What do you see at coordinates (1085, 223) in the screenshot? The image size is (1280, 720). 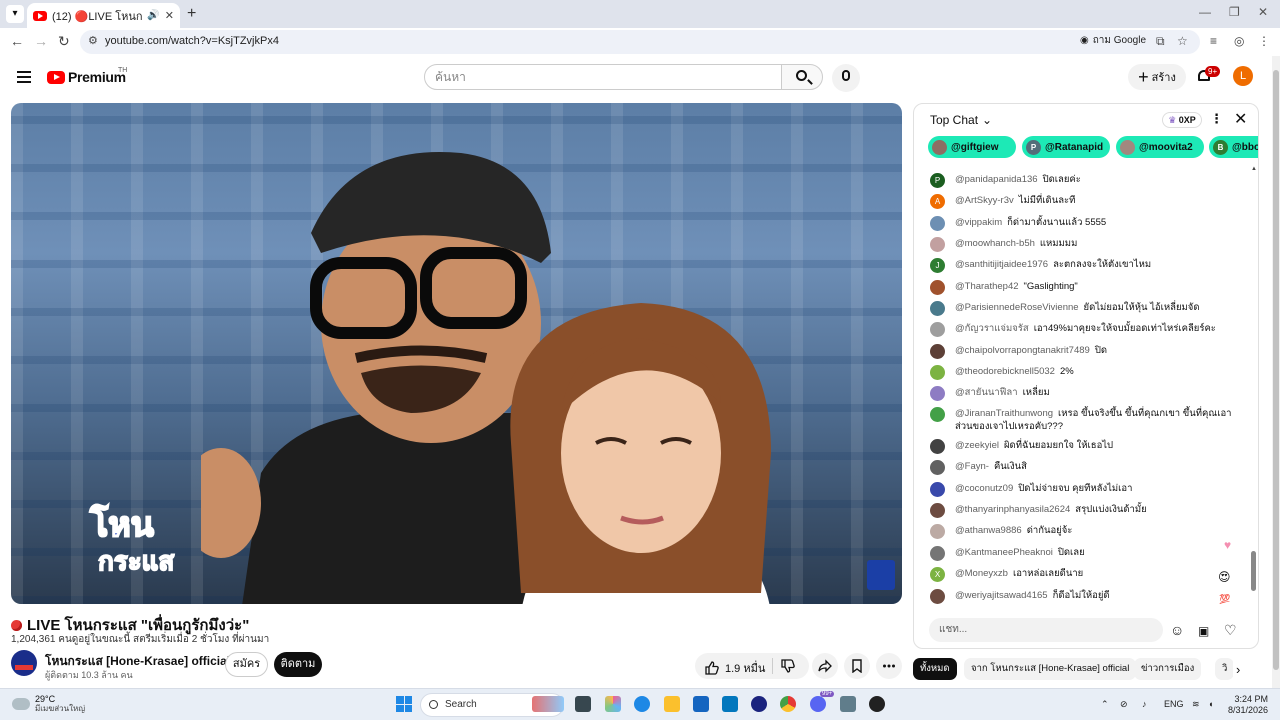 I see `chat-message: @vippakim ก็ด่ามาตั้งนานแล้ว 5555` at bounding box center [1085, 223].